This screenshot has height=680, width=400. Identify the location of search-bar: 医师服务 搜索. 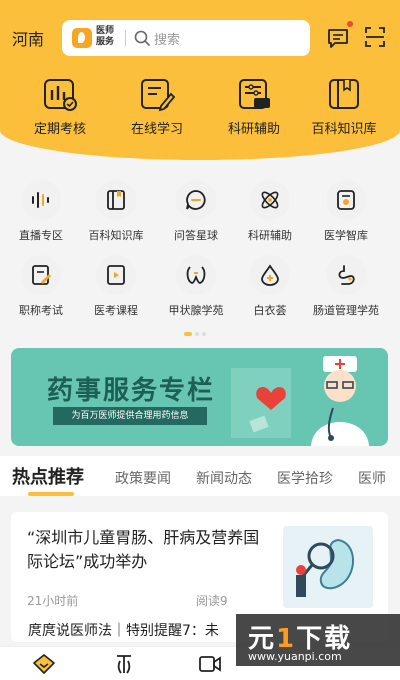
(186, 38).